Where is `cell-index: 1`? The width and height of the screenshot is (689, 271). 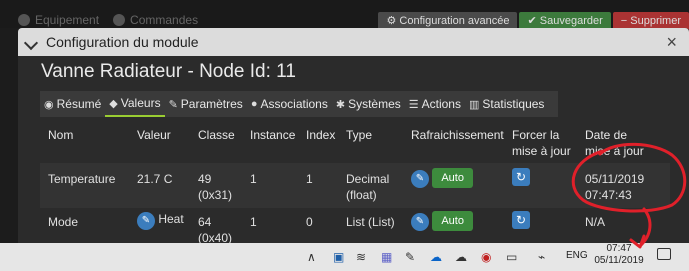
cell-index: 1 is located at coordinates (309, 179).